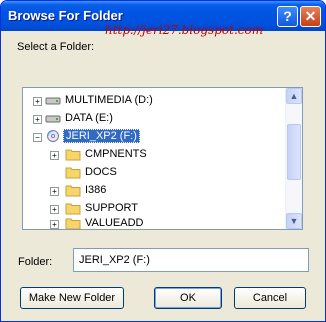 The height and width of the screenshot is (322, 326). What do you see at coordinates (310, 16) in the screenshot?
I see `close-button: ✕` at bounding box center [310, 16].